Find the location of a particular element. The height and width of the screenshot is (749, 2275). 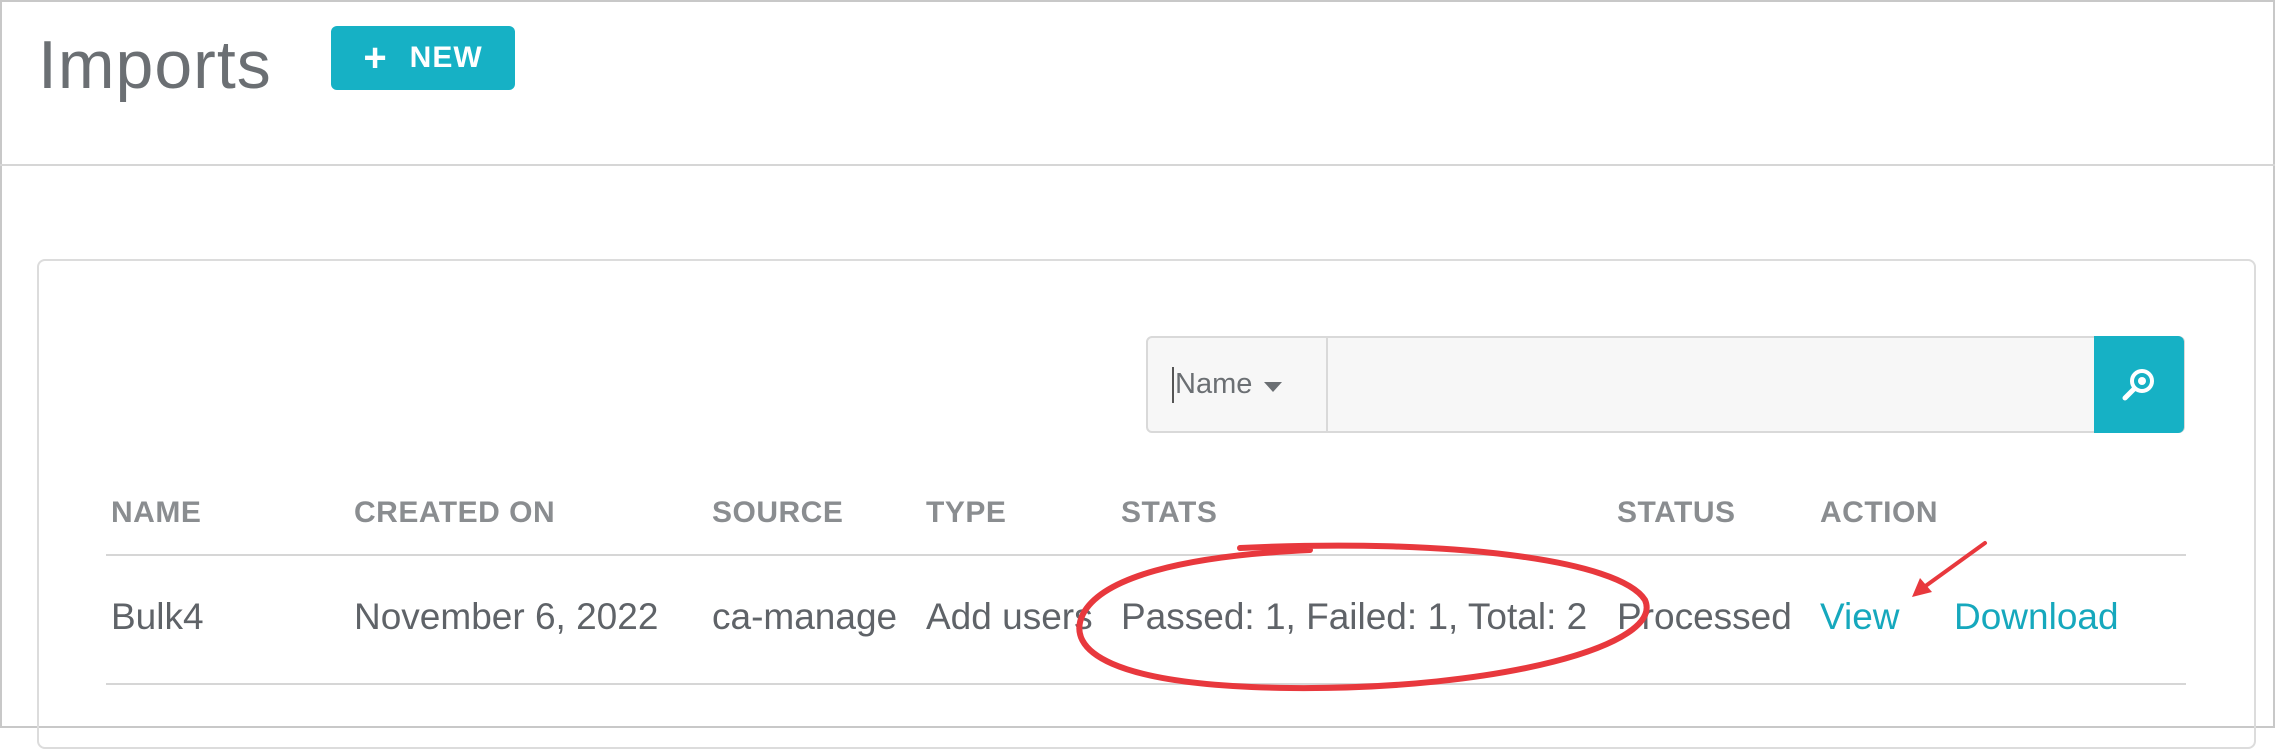

column-header-action: ACTION is located at coordinates (1879, 512).